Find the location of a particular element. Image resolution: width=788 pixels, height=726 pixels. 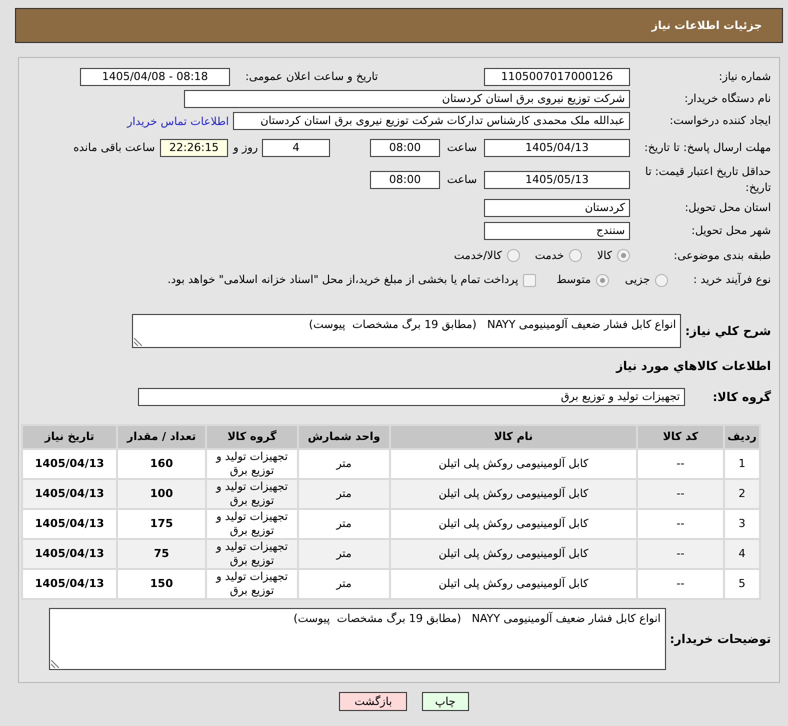

field-label: نام دستگاه خریدار: is located at coordinates (727, 99).